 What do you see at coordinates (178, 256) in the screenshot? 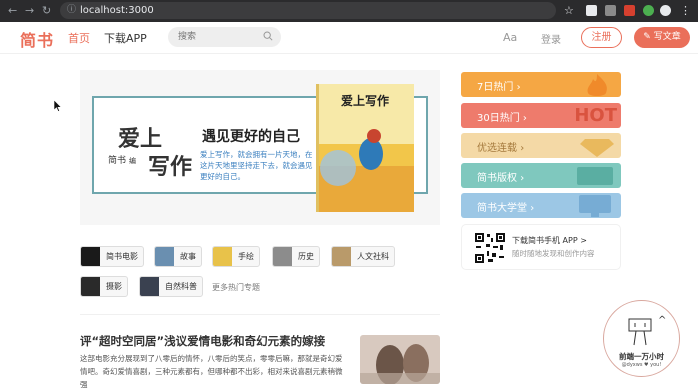
I see `topic-item: 故事` at bounding box center [178, 256].